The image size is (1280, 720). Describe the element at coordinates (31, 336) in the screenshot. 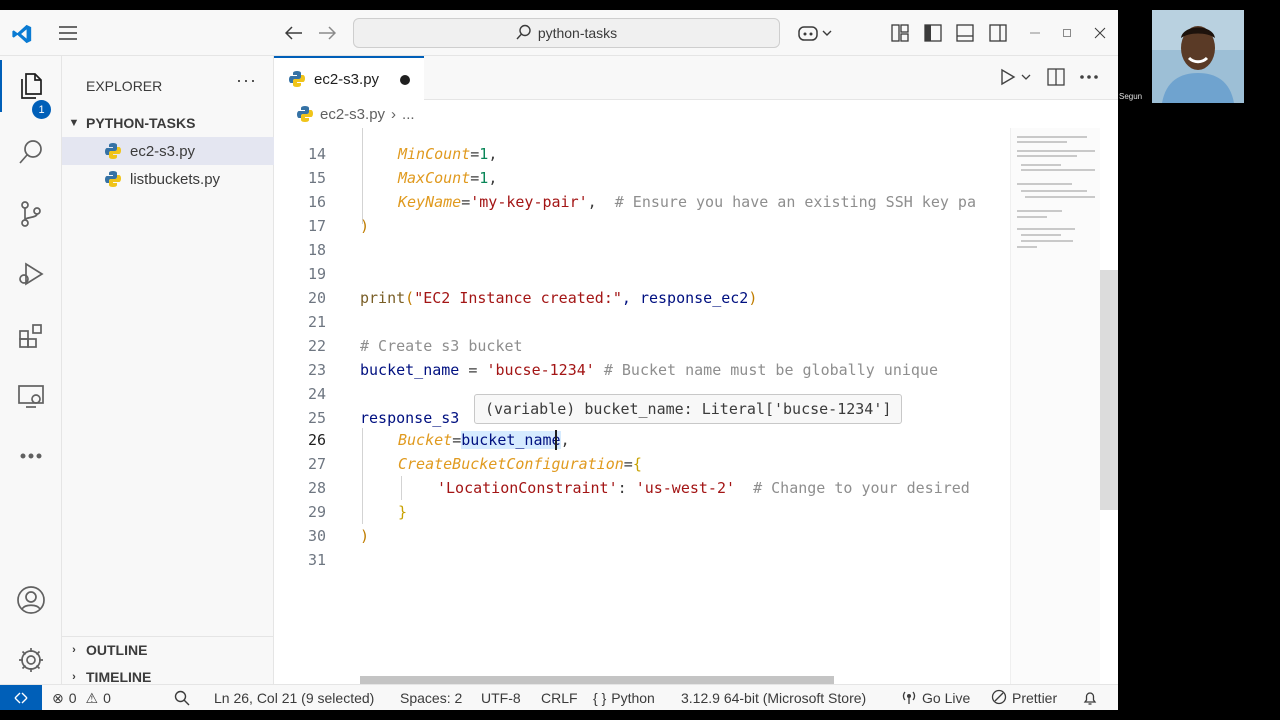

I see `extensions-icon` at that location.